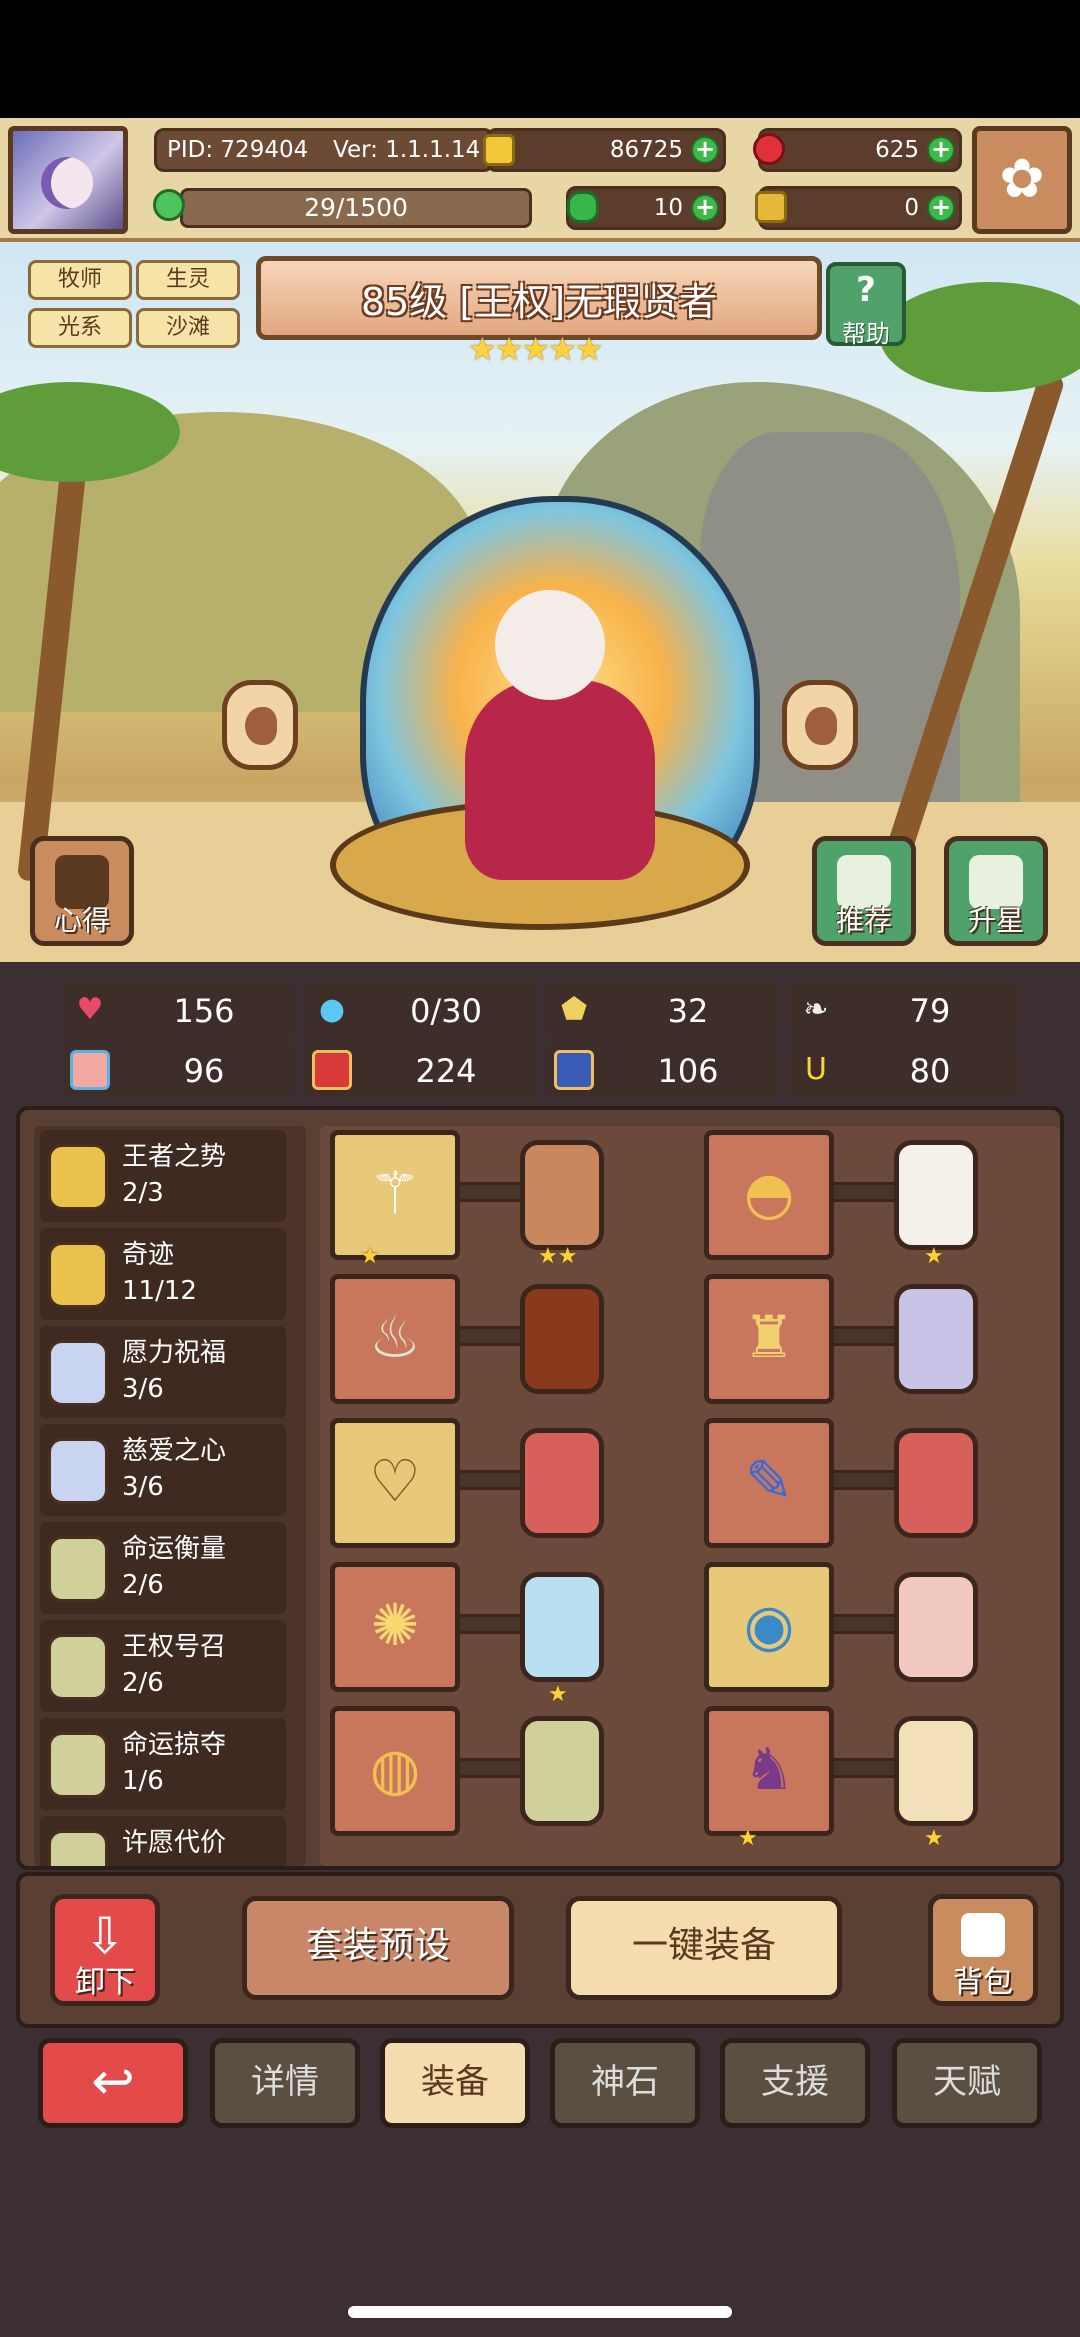  What do you see at coordinates (662, 1010) in the screenshot?
I see `stat-defense: ⬟ 32` at bounding box center [662, 1010].